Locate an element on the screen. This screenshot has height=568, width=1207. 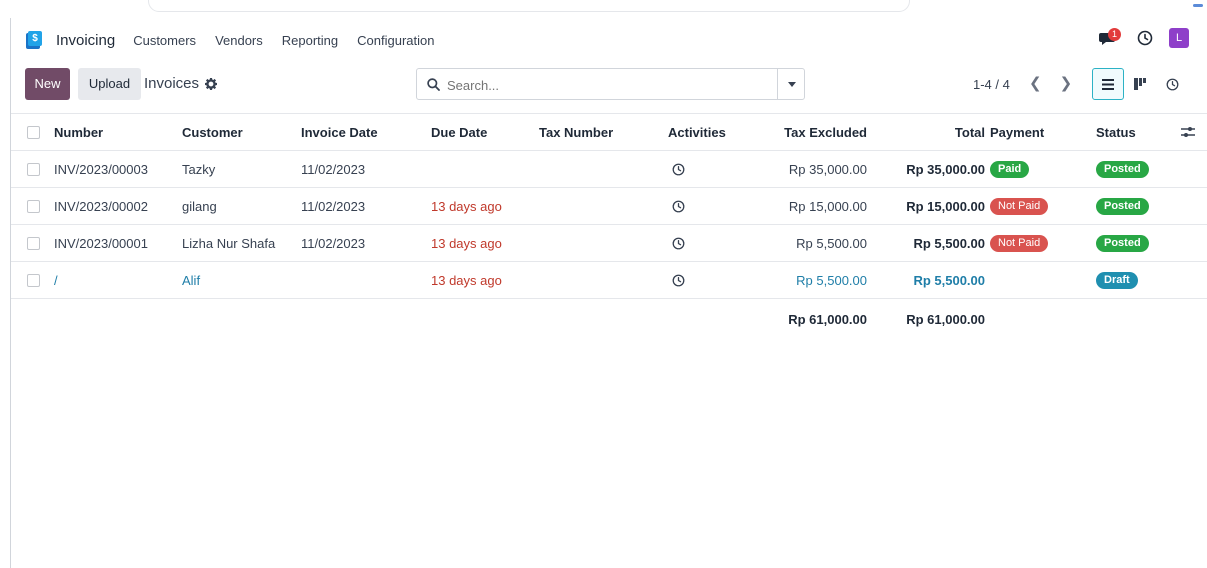
caret-down-icon is located at coordinates (792, 84).